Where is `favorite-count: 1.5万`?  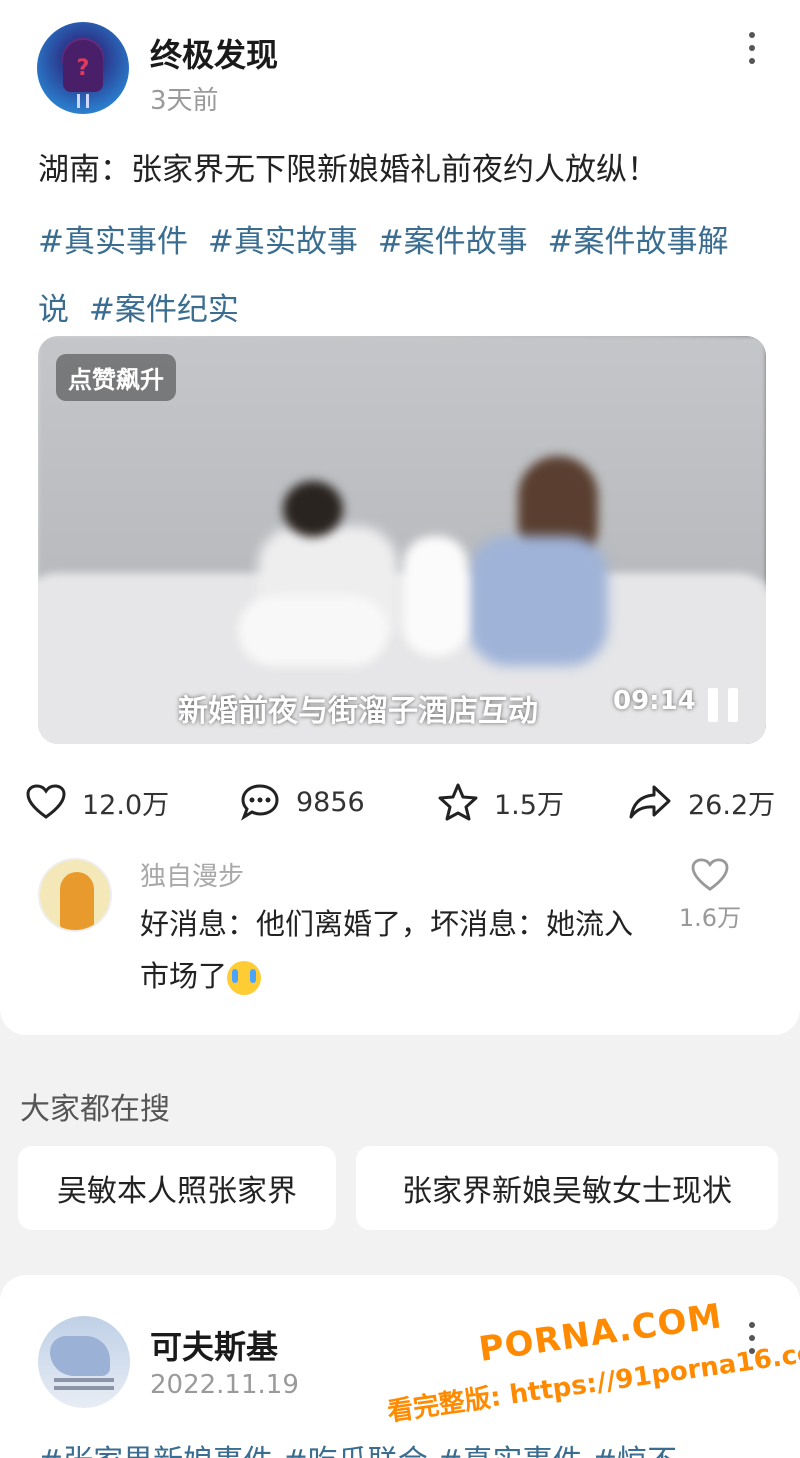 favorite-count: 1.5万 is located at coordinates (529, 805).